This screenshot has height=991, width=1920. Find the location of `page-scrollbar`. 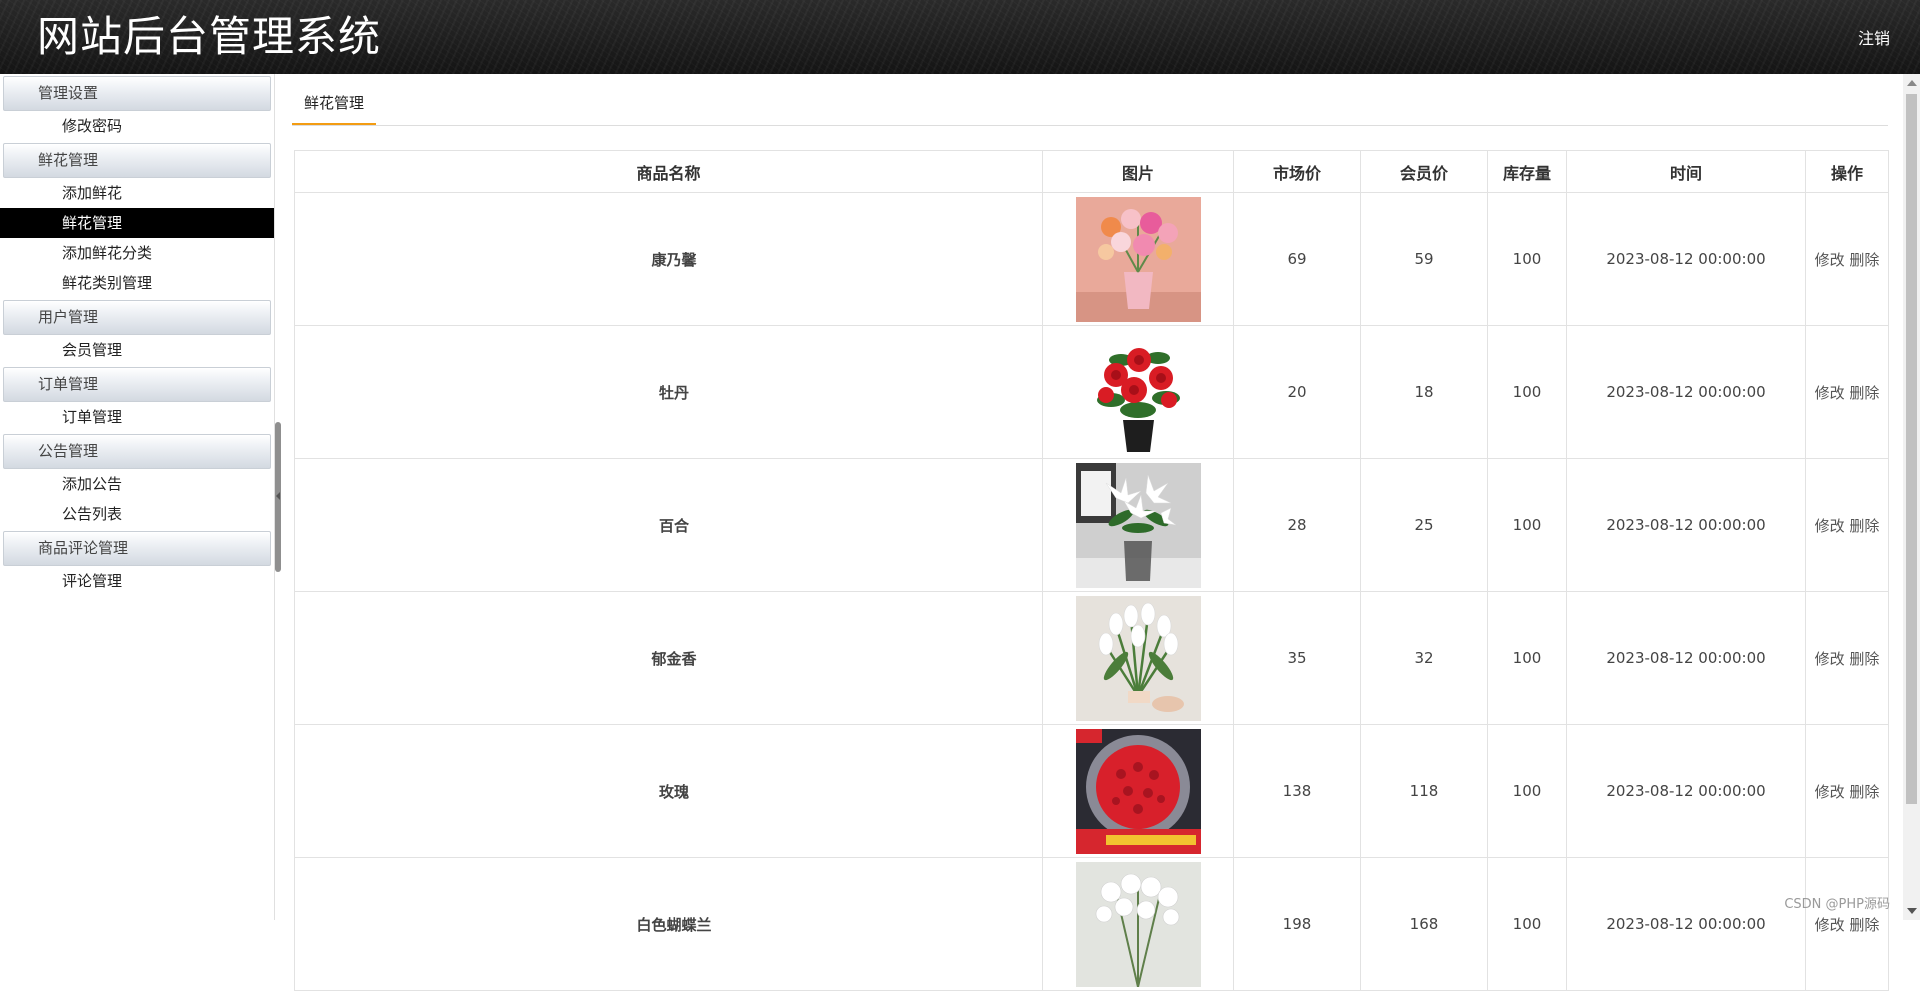

page-scrollbar is located at coordinates (1911, 497).